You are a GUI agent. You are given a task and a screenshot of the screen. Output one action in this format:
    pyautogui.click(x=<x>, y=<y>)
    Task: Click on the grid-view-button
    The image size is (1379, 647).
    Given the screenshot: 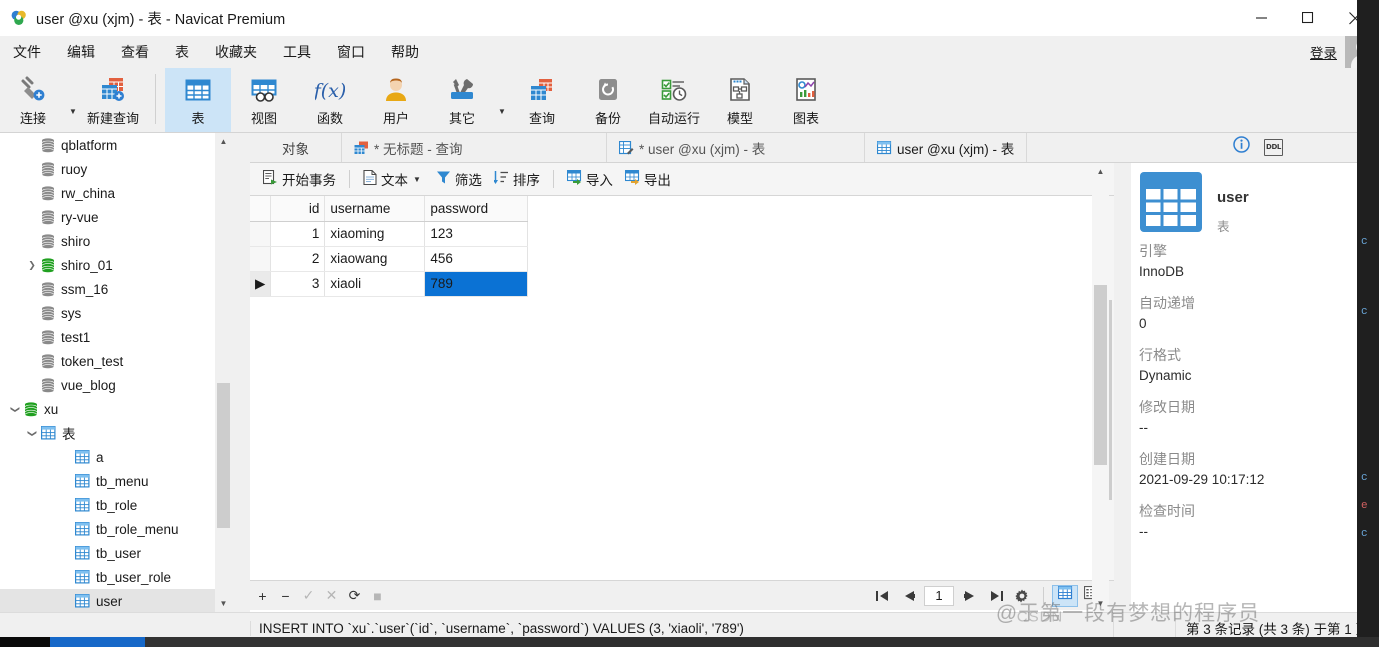 What is the action you would take?
    pyautogui.click(x=1065, y=595)
    